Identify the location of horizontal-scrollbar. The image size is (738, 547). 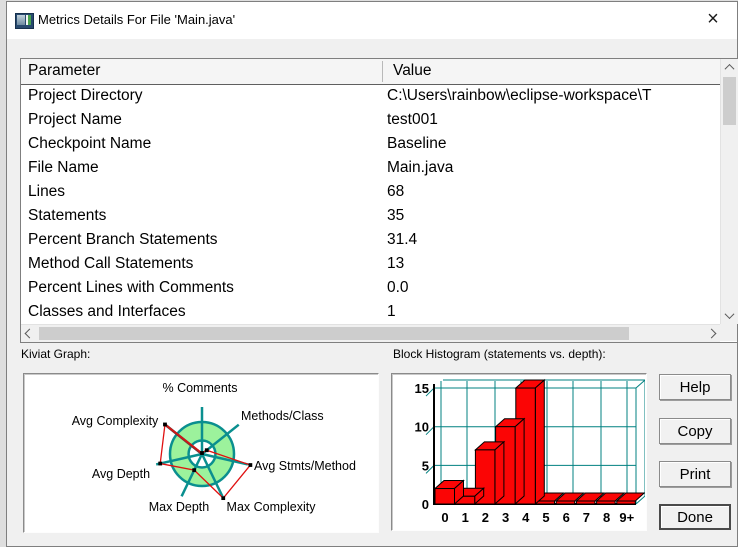
(370, 333).